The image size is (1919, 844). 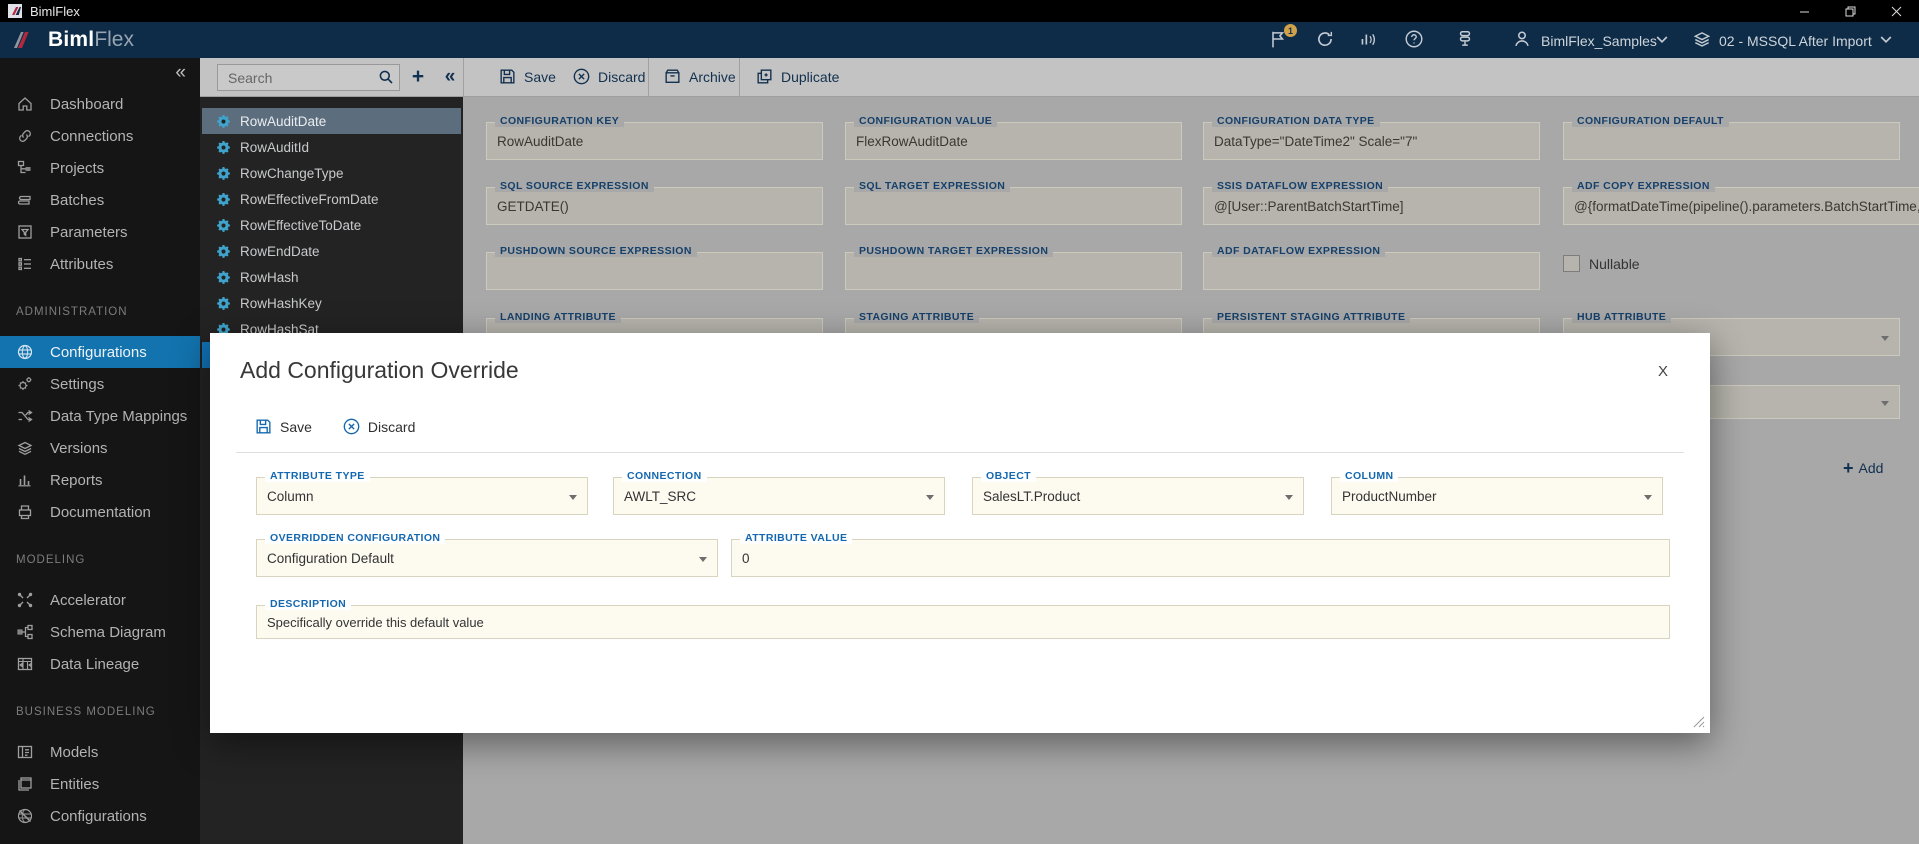 I want to click on dialog-save-button: Save, so click(x=283, y=426).